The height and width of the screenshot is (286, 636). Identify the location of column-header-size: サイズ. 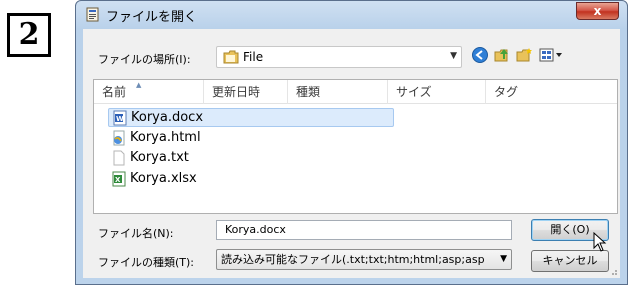
(437, 92).